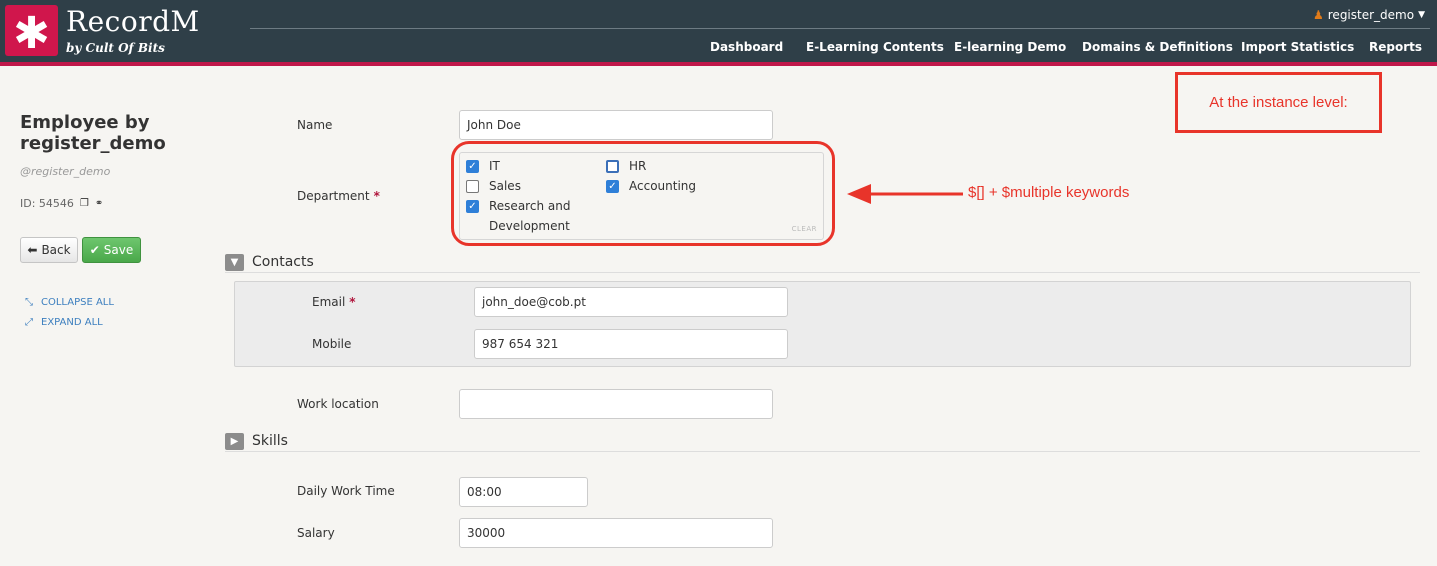 The image size is (1437, 566). What do you see at coordinates (523, 492) in the screenshot?
I see `daily-work-time-input: 08:00` at bounding box center [523, 492].